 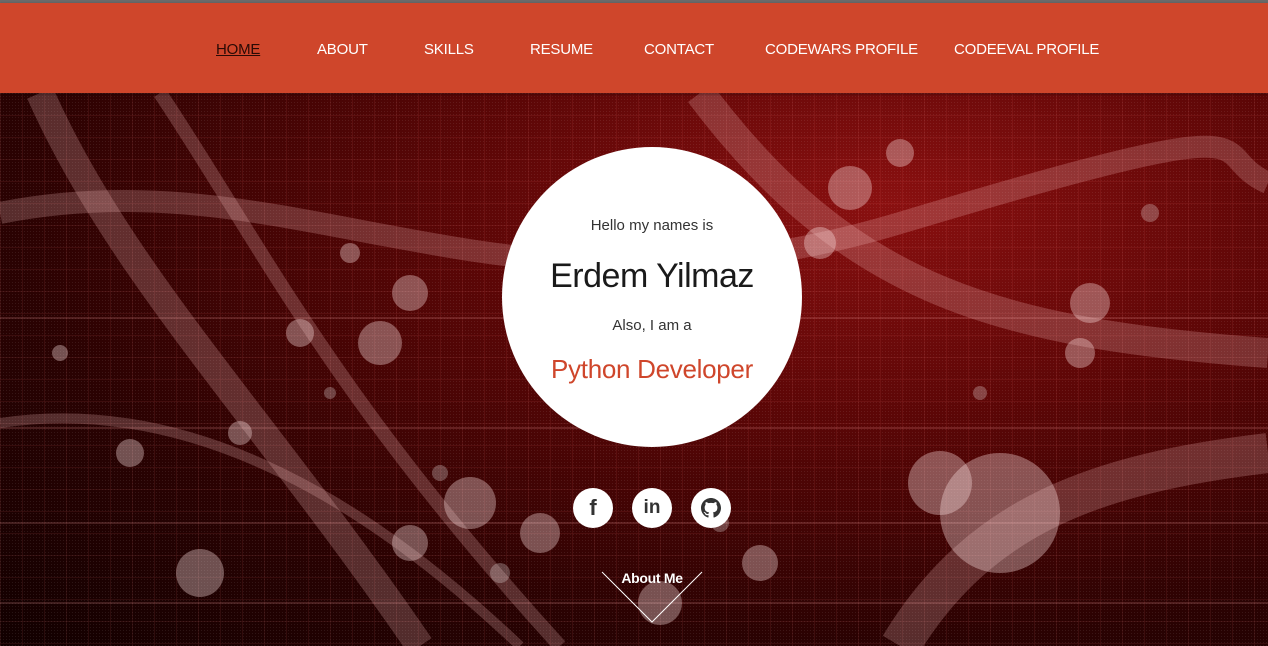 I want to click on role-title: Python Developer, so click(x=652, y=369).